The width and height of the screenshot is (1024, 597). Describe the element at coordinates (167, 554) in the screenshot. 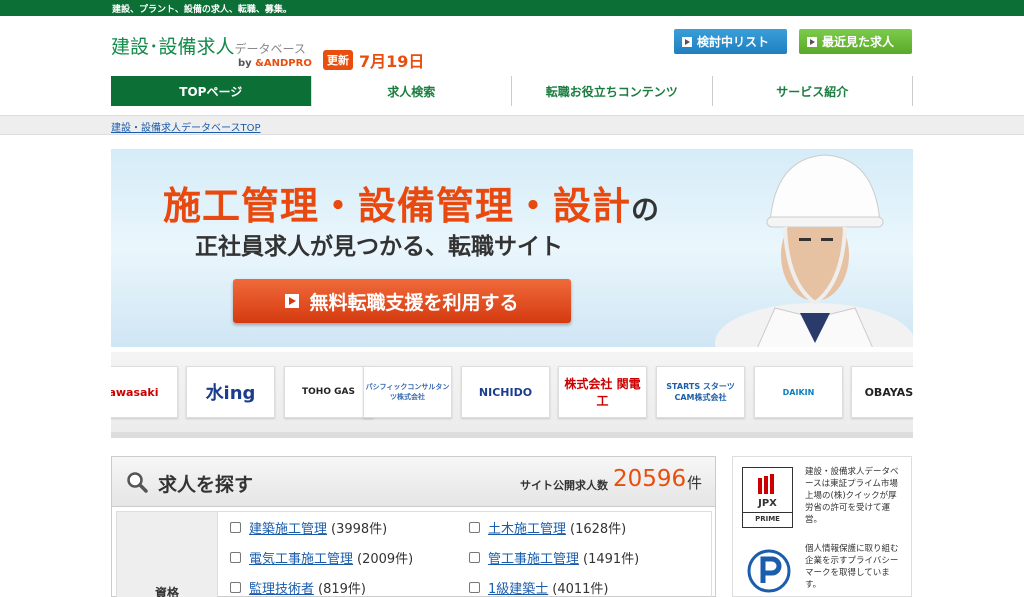

I see `qualification-header: 資格` at that location.